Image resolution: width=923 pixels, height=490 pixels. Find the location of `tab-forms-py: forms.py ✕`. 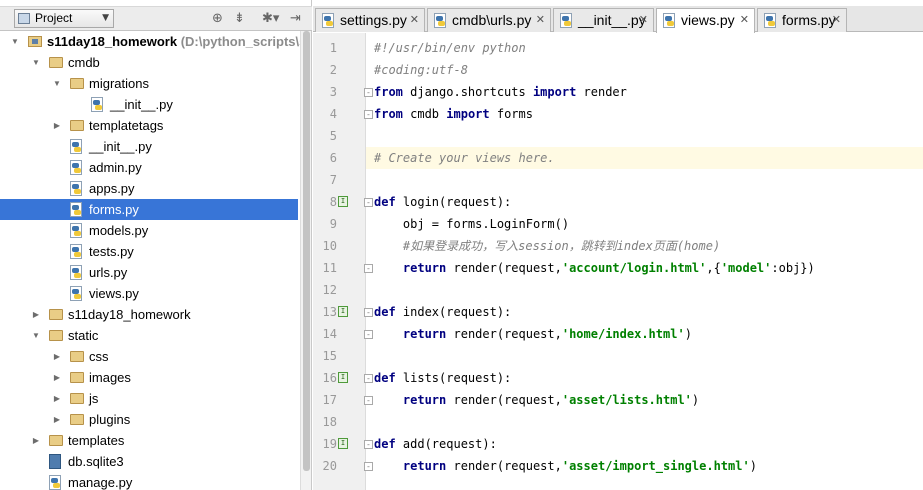

tab-forms-py: forms.py ✕ is located at coordinates (802, 20).